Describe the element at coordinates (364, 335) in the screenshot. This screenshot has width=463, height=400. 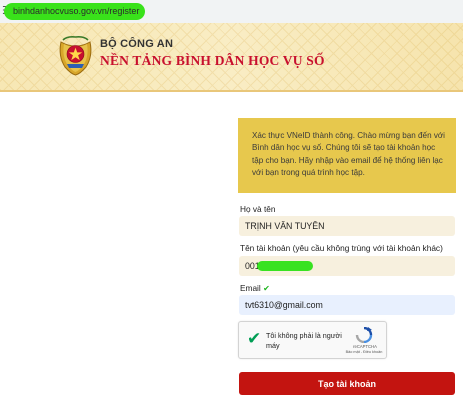
I see `recaptcha-logo-icon` at that location.